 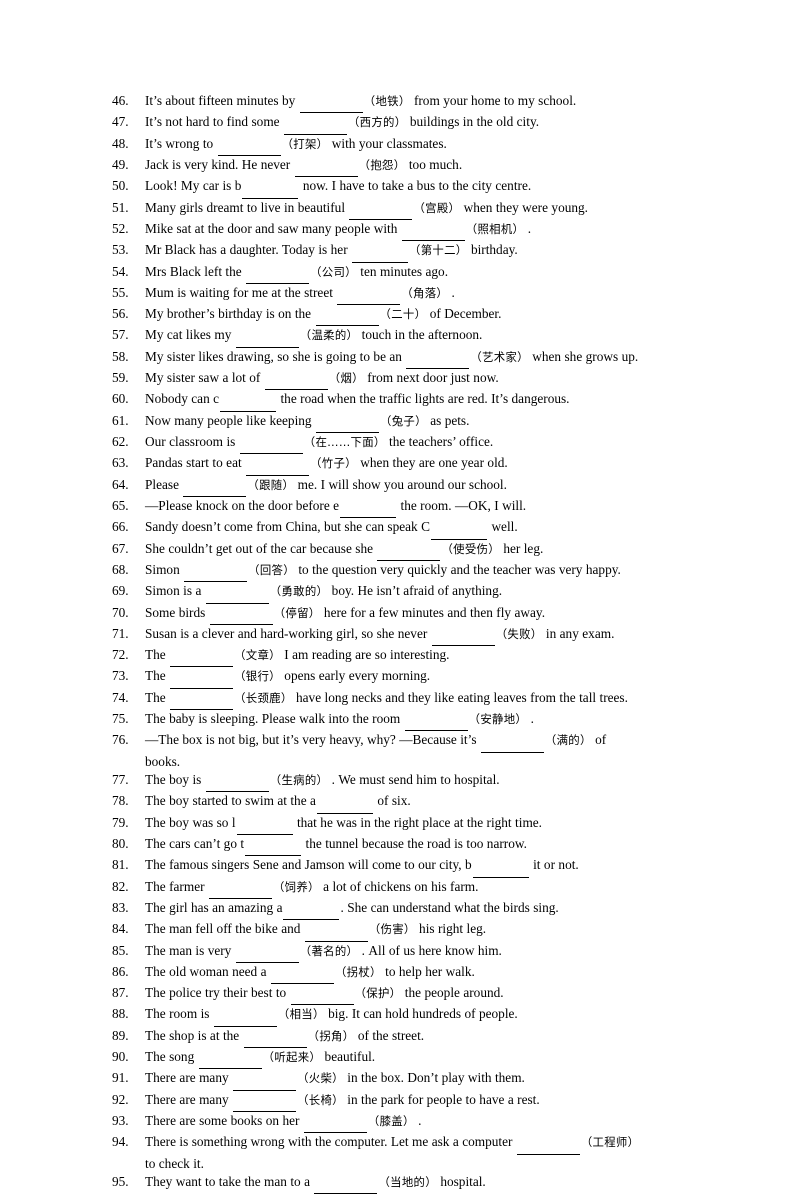 What do you see at coordinates (120, 164) in the screenshot?
I see `question-number: 49.` at bounding box center [120, 164].